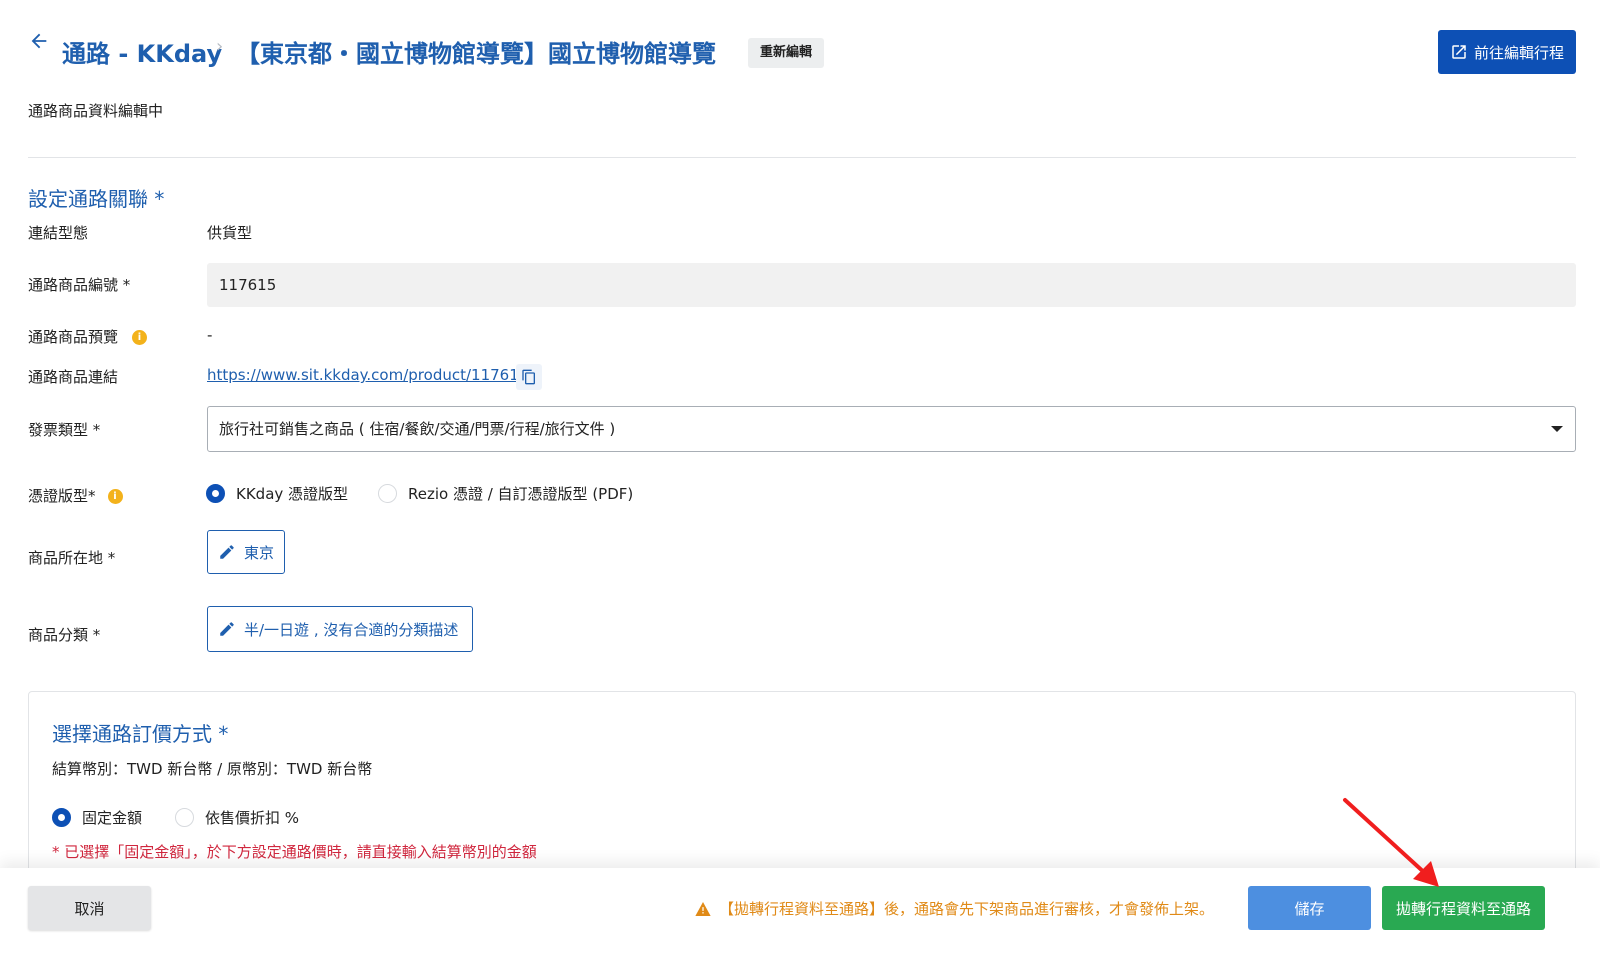  I want to click on preview-value: -, so click(210, 335).